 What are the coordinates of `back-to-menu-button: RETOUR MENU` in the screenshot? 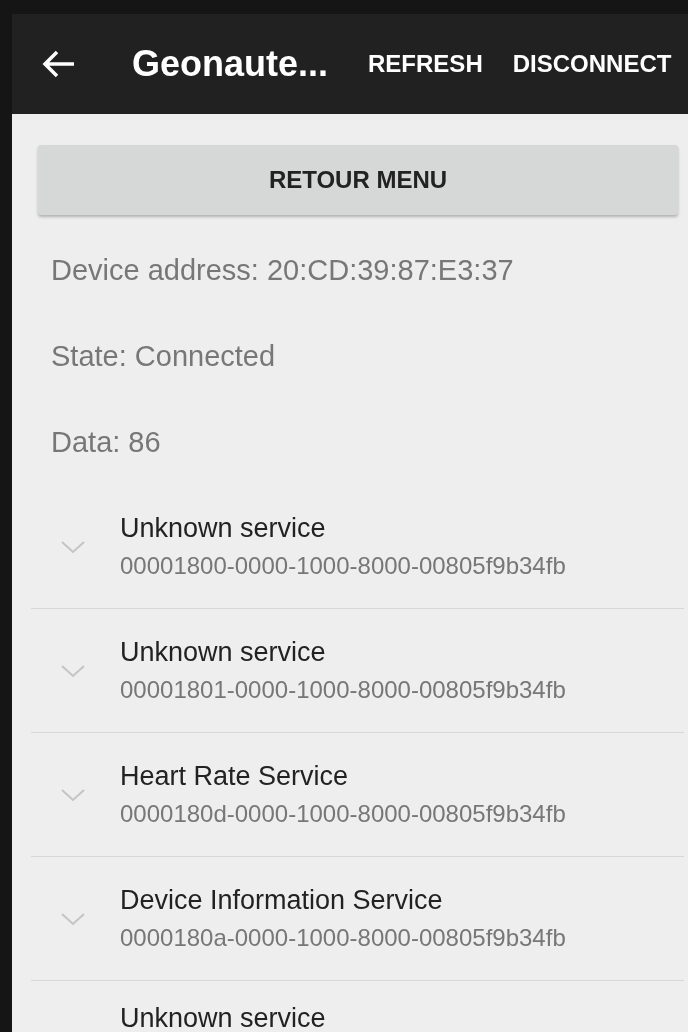 It's located at (358, 180).